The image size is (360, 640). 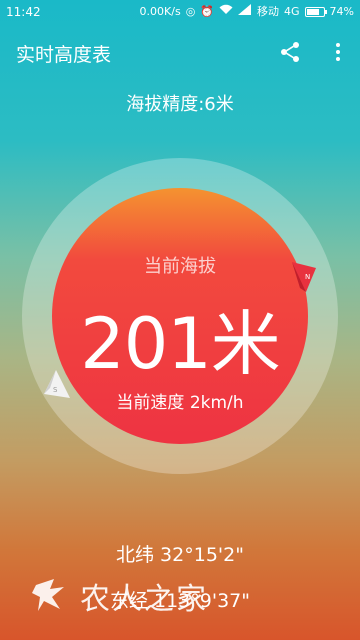 I want to click on notification-icon: ◎, so click(x=190, y=11).